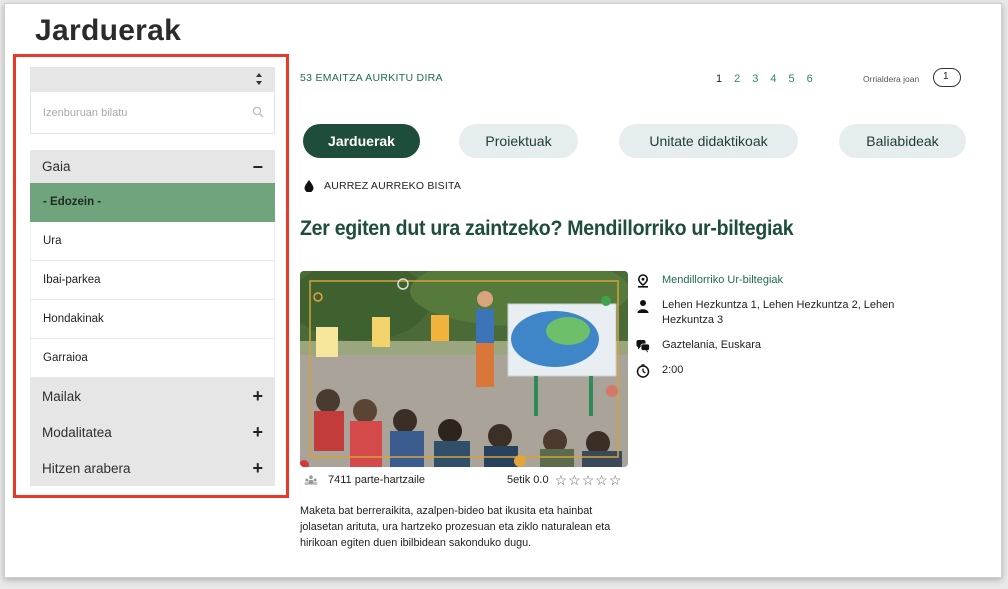 The height and width of the screenshot is (589, 1008). I want to click on page-link-2: 2, so click(737, 79).